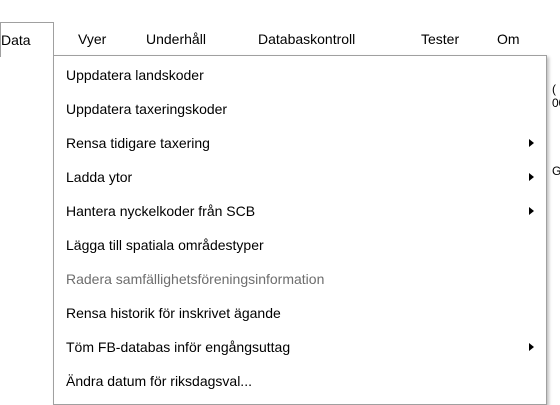 This screenshot has width=560, height=405. I want to click on menu-item-radera-samfallighetsforeningsinformation: Radera samfällighetsföreningsinformation, so click(300, 279).